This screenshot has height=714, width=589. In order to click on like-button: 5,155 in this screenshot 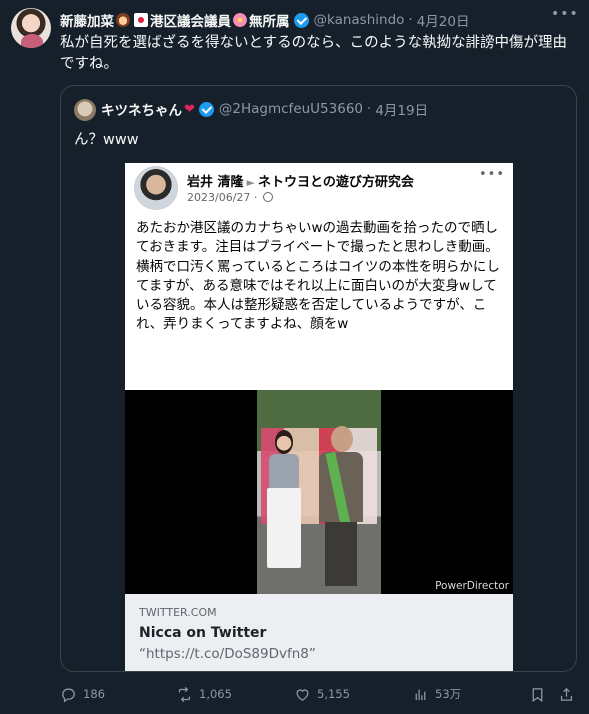, I will do `click(322, 694)`.